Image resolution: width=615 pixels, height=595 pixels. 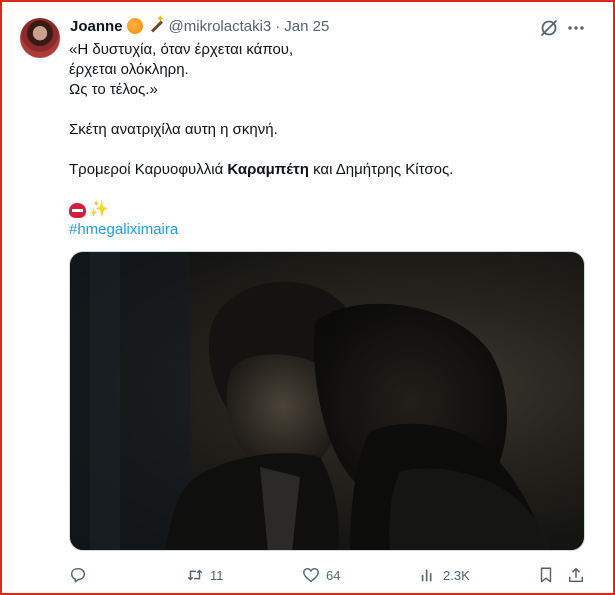 I want to click on reply-button, so click(x=81, y=575).